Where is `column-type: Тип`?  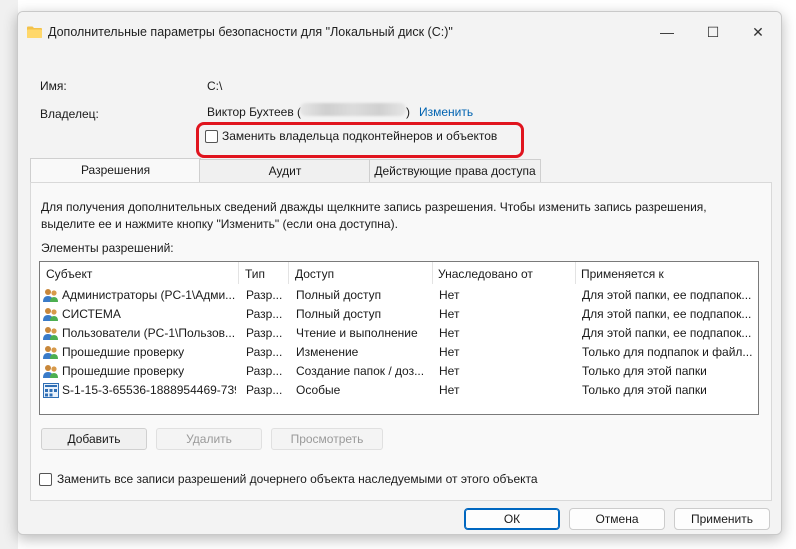 column-type: Тип is located at coordinates (255, 274).